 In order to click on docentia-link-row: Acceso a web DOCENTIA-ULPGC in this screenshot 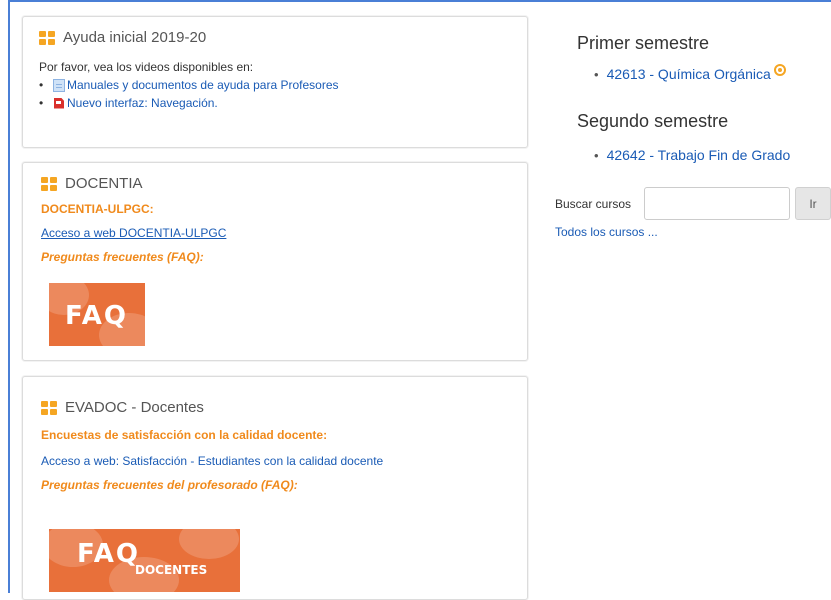, I will do `click(275, 233)`.